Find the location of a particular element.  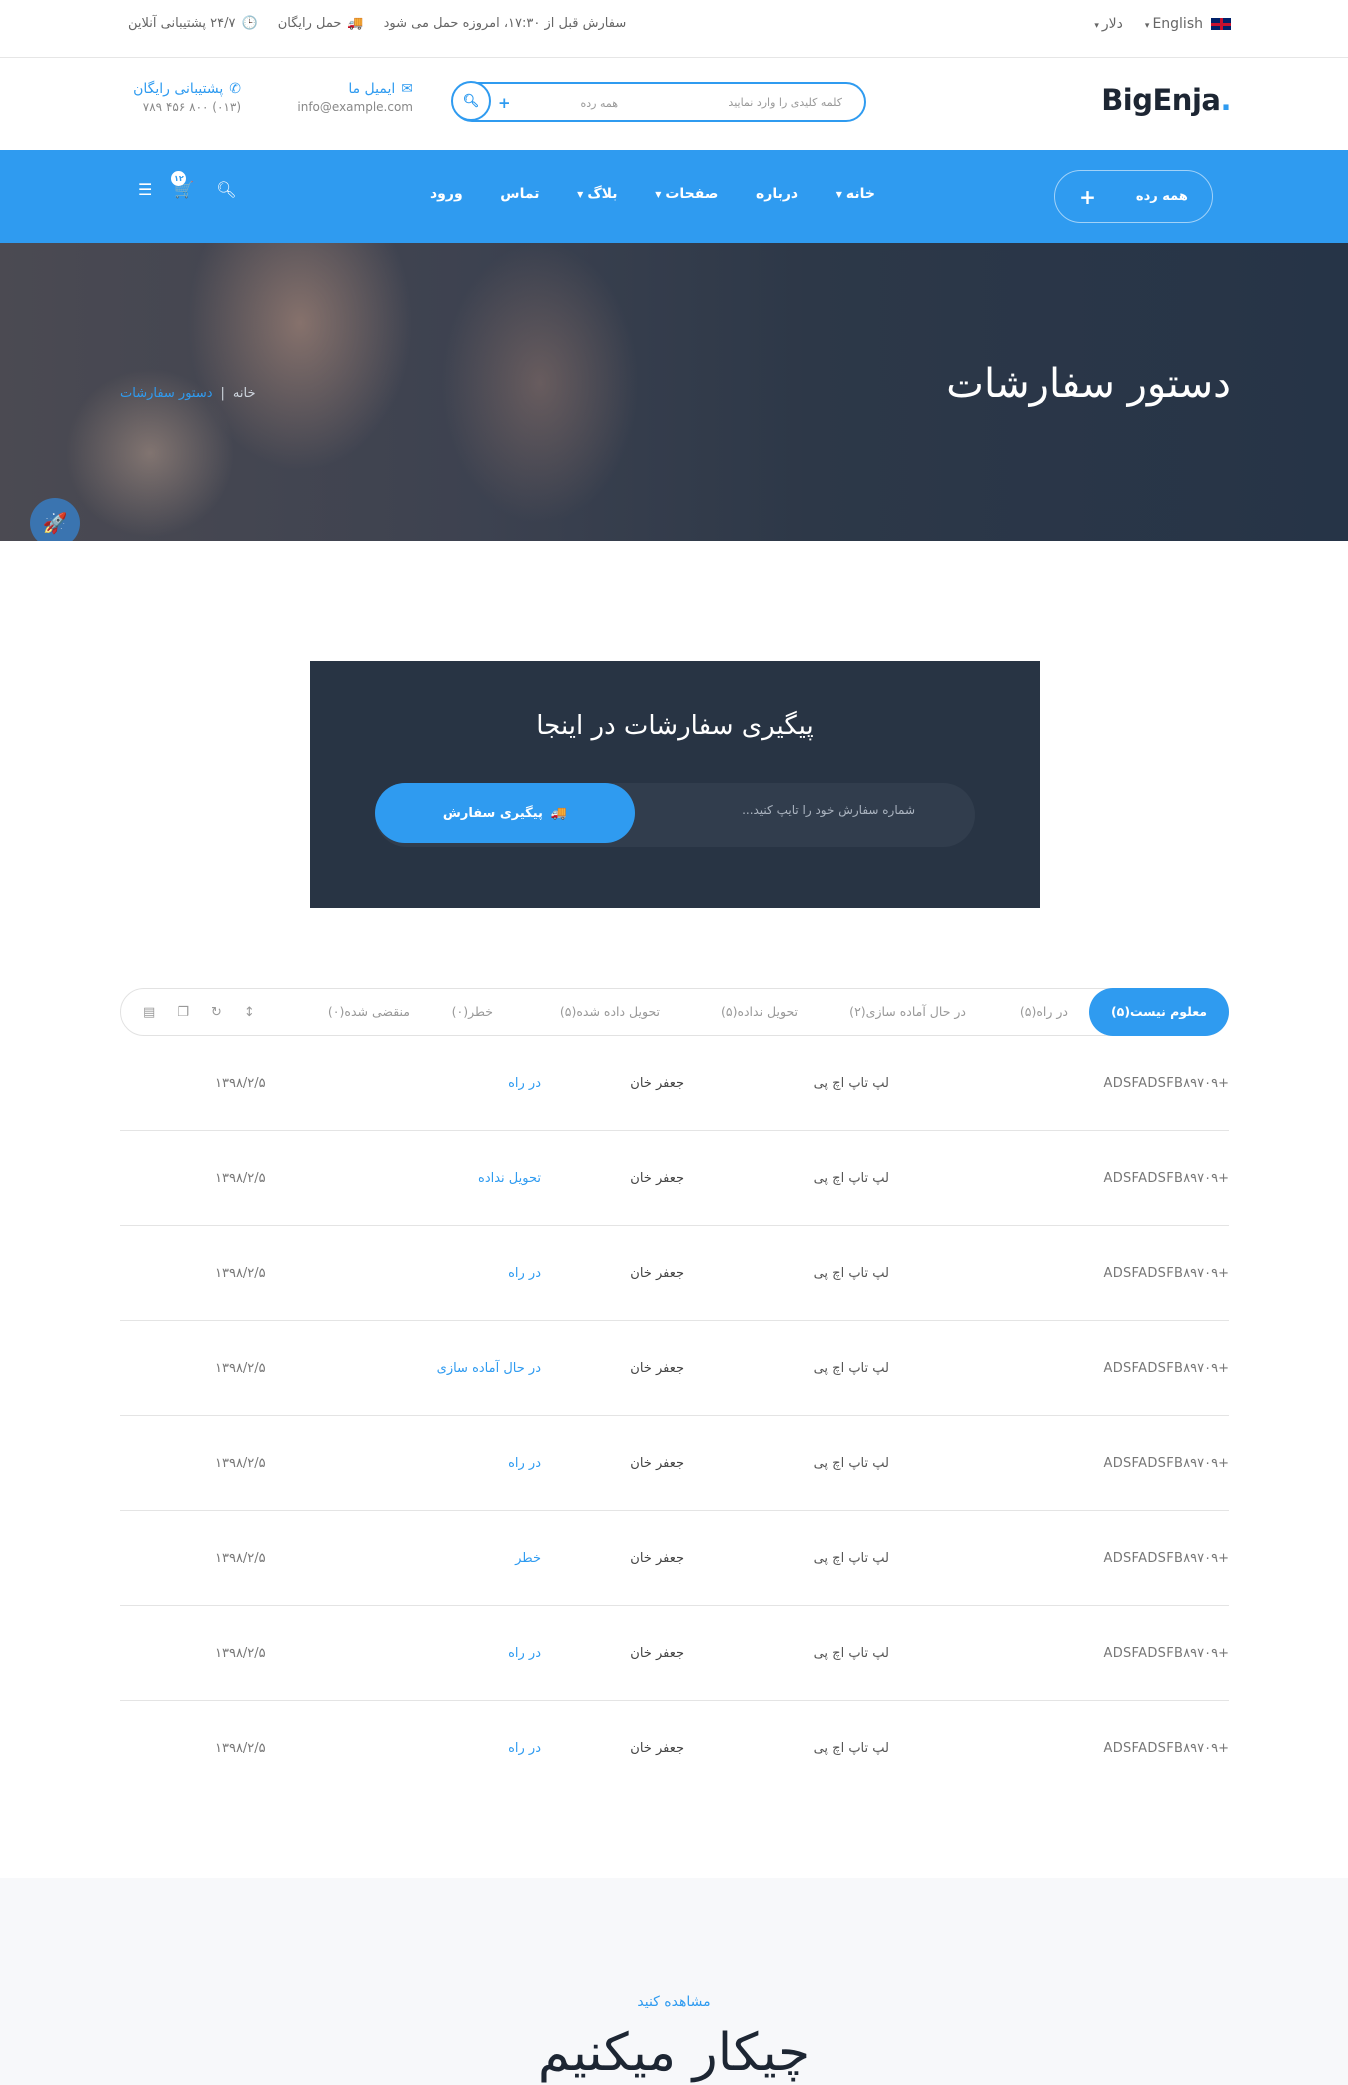

section-subtitle: مشاهده کنید is located at coordinates (674, 2002).